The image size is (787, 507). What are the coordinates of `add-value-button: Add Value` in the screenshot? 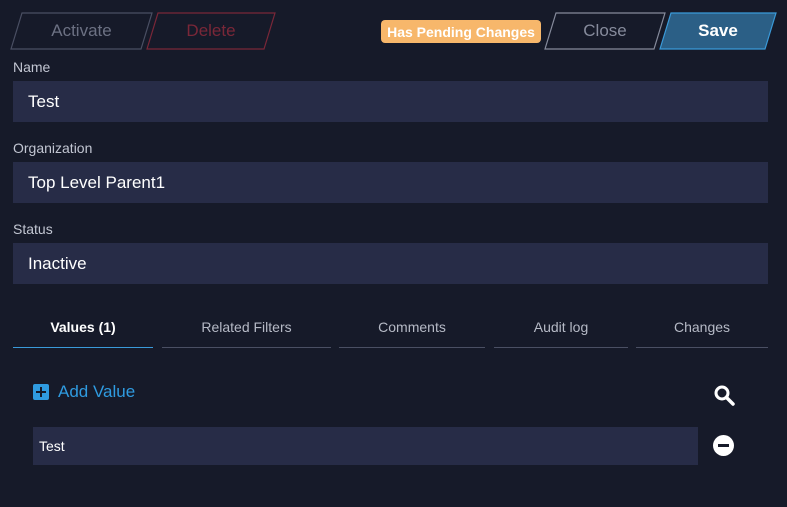 It's located at (84, 392).